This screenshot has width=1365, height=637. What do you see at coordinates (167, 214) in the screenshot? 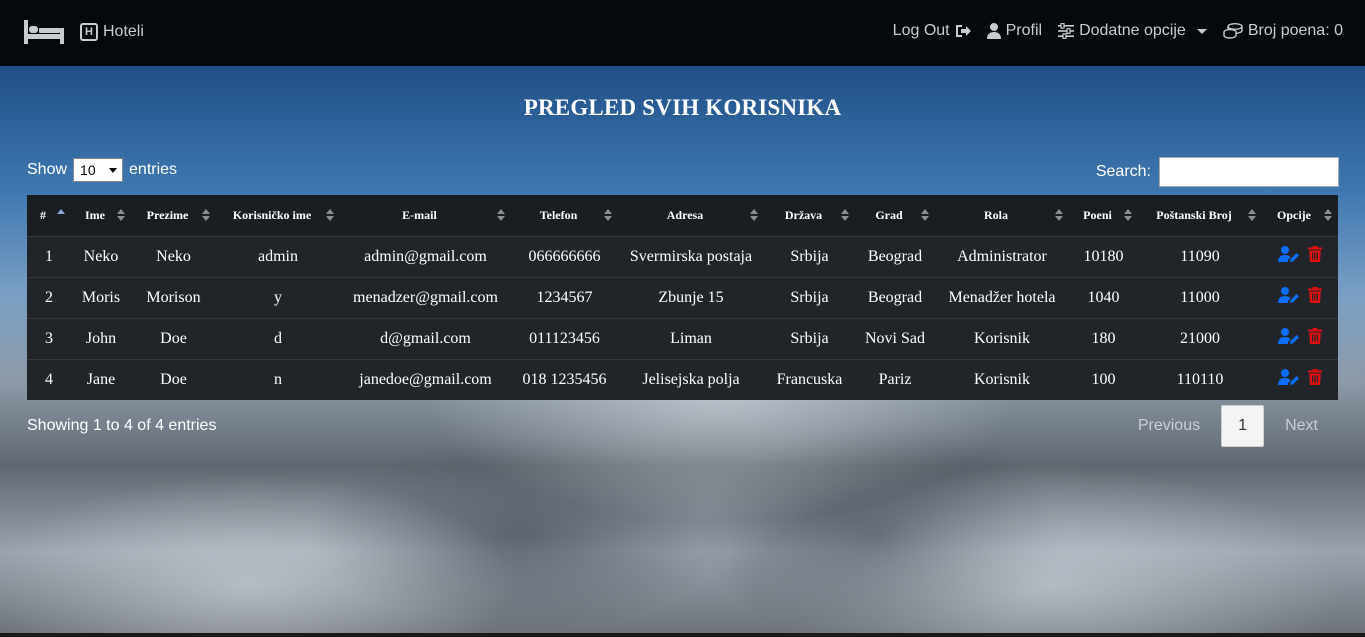
I see `column-header-label: Prezime` at bounding box center [167, 214].